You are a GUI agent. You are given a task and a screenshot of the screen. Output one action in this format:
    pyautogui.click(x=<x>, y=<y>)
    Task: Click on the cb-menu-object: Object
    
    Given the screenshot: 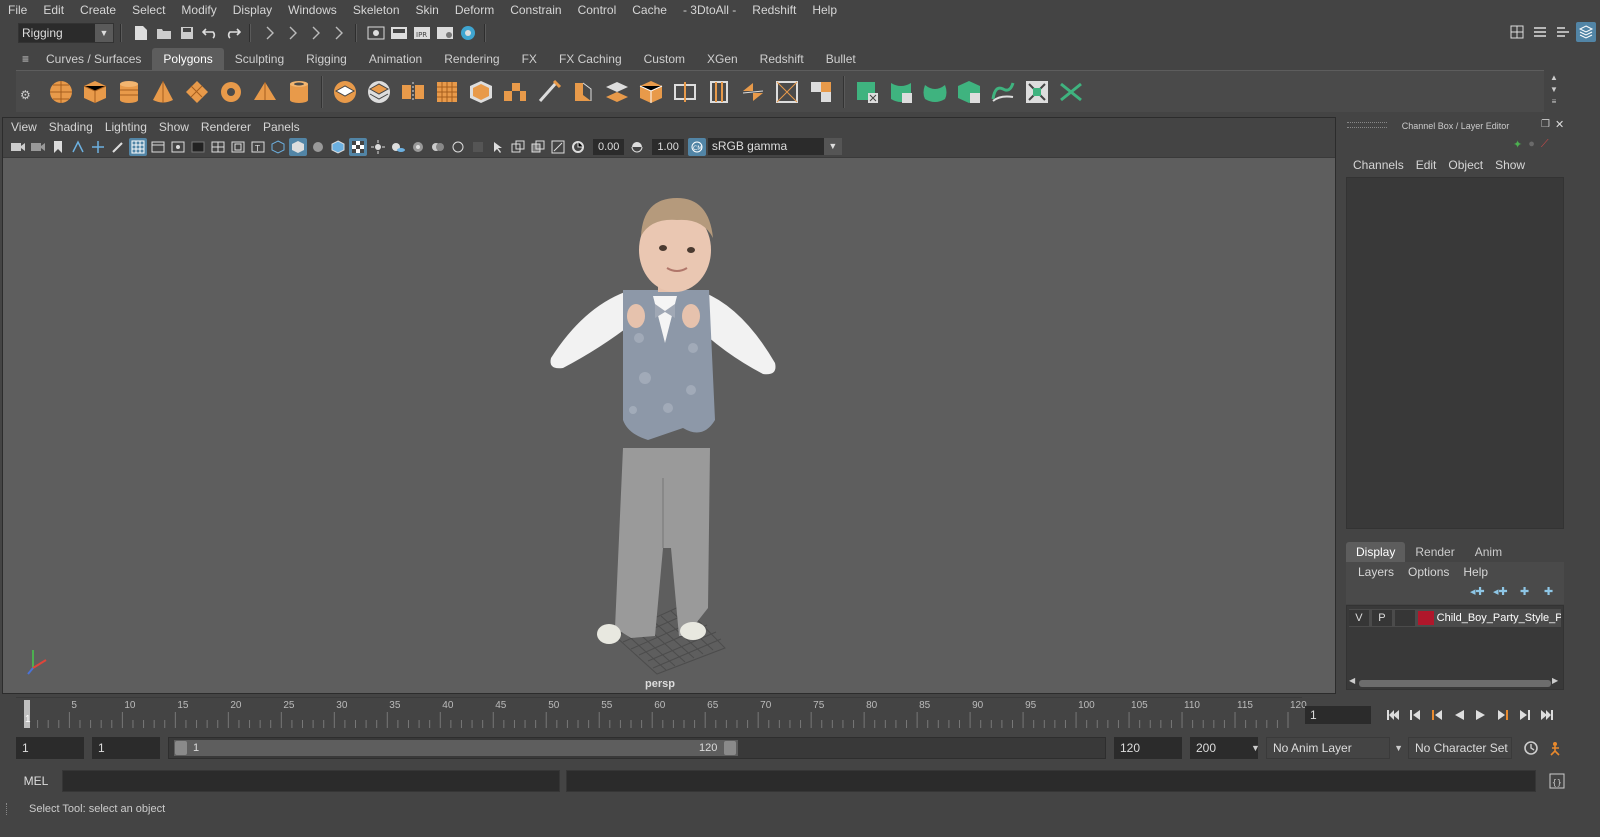 What is the action you would take?
    pyautogui.click(x=1465, y=165)
    